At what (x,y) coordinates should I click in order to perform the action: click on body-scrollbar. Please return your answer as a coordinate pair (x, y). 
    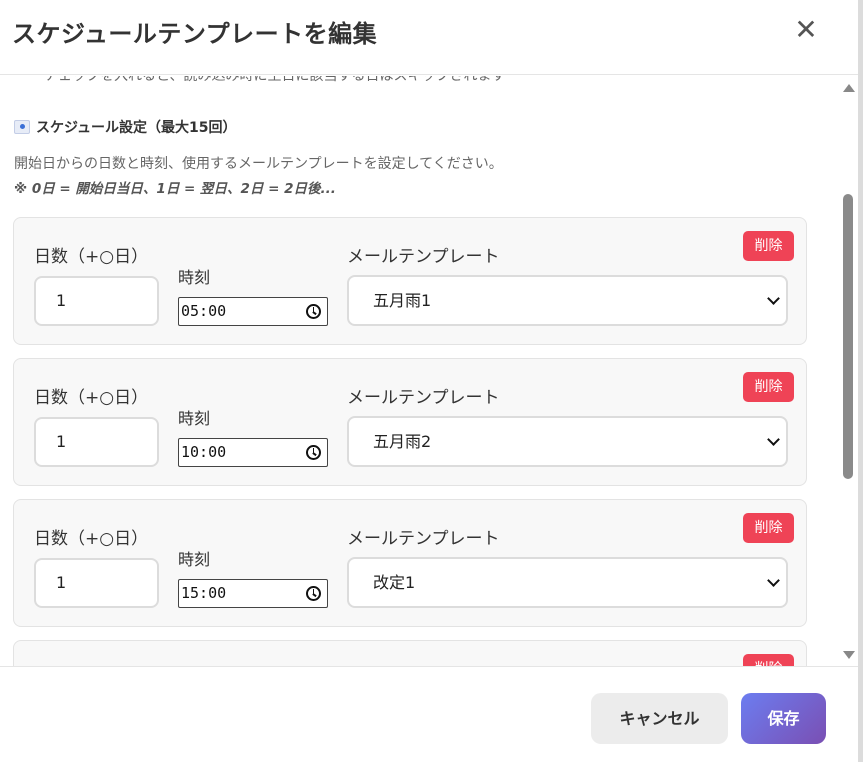
    Looking at the image, I should click on (848, 371).